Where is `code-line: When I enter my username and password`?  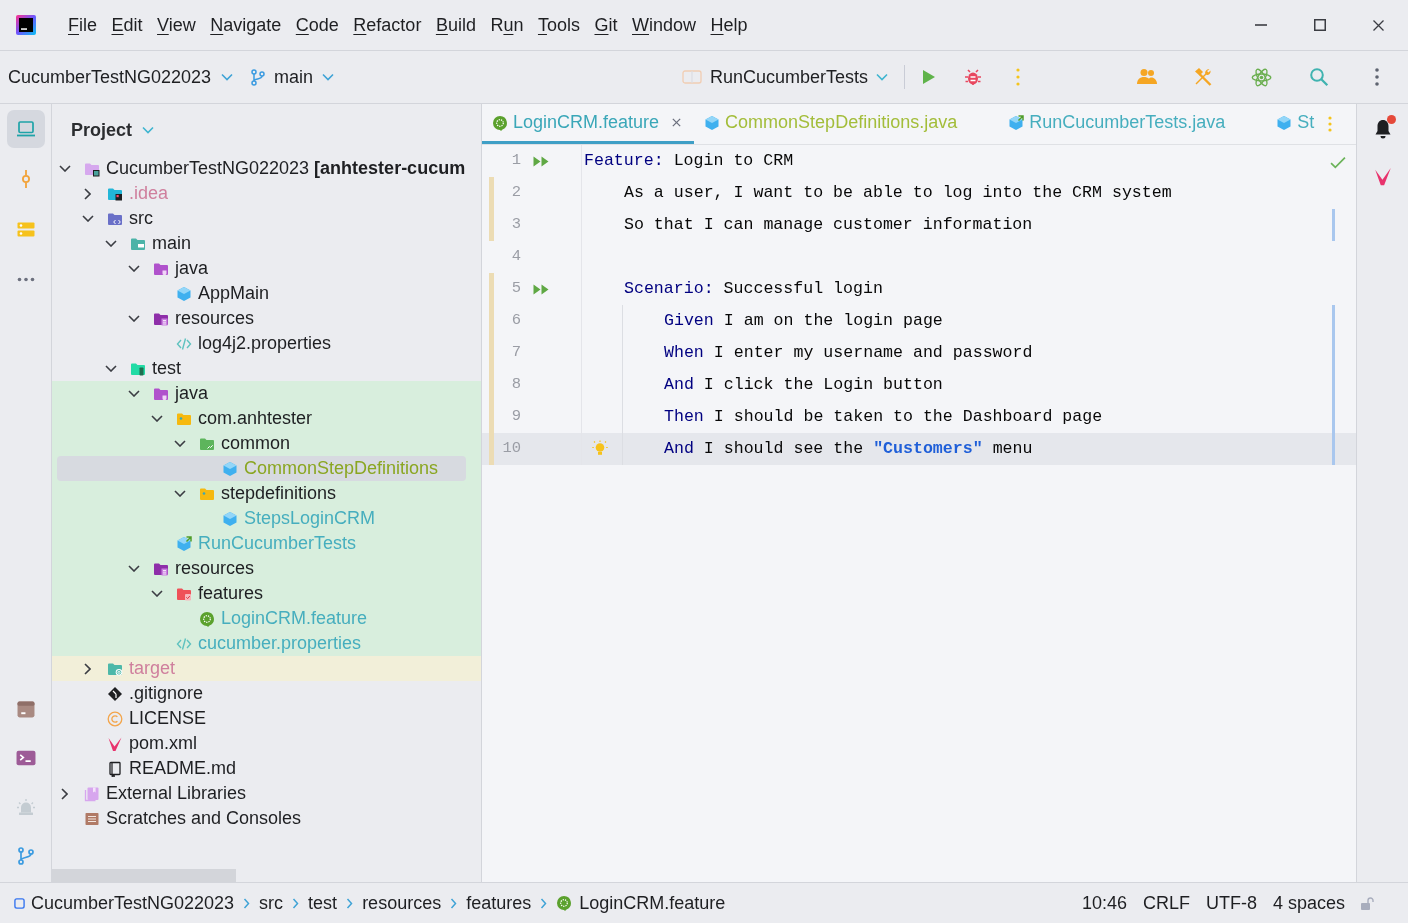 code-line: When I enter my username and password is located at coordinates (848, 352).